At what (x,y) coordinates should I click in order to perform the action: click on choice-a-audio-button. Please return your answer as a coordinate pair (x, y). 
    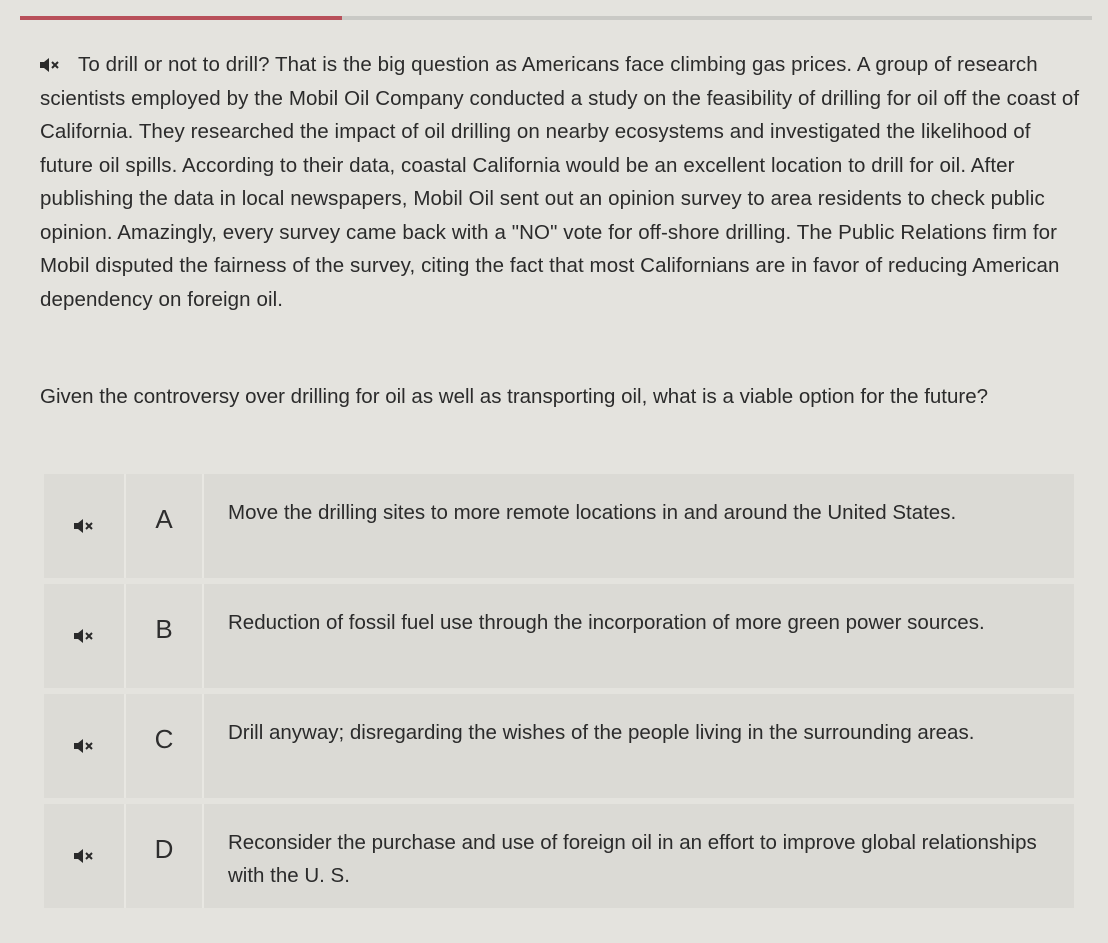
    Looking at the image, I should click on (85, 526).